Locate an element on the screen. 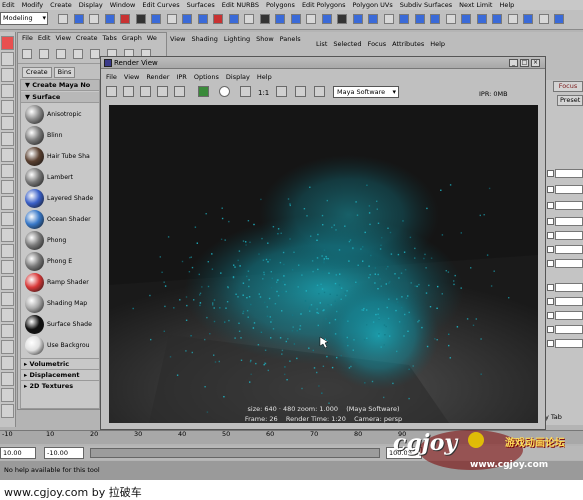 Image resolution: width=583 pixels, height=500 pixels. menu-polygon-uvs: Polygon UVs is located at coordinates (373, 5).